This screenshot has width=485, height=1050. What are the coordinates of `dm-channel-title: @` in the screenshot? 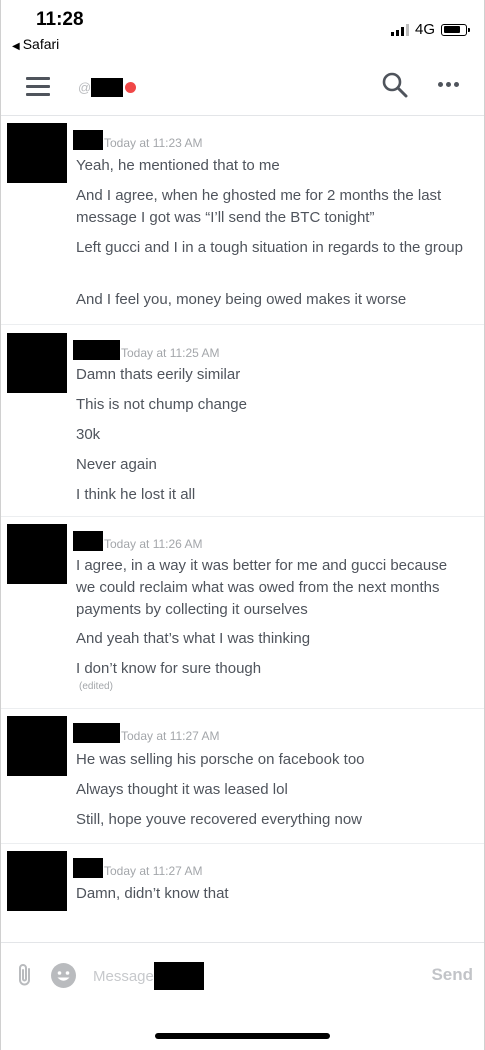 It's located at (107, 87).